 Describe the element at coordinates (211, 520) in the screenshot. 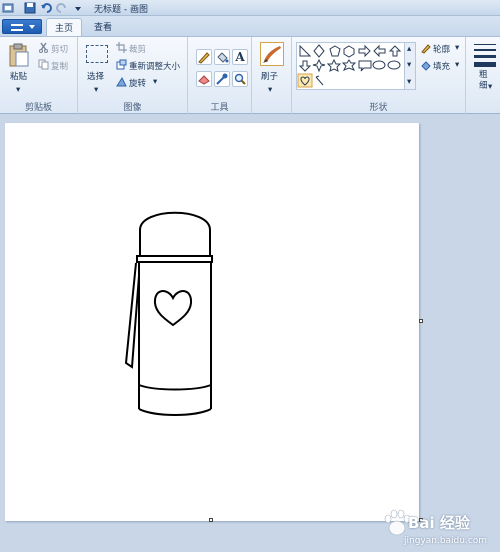

I see `canvas-resize-handle-bottom` at that location.